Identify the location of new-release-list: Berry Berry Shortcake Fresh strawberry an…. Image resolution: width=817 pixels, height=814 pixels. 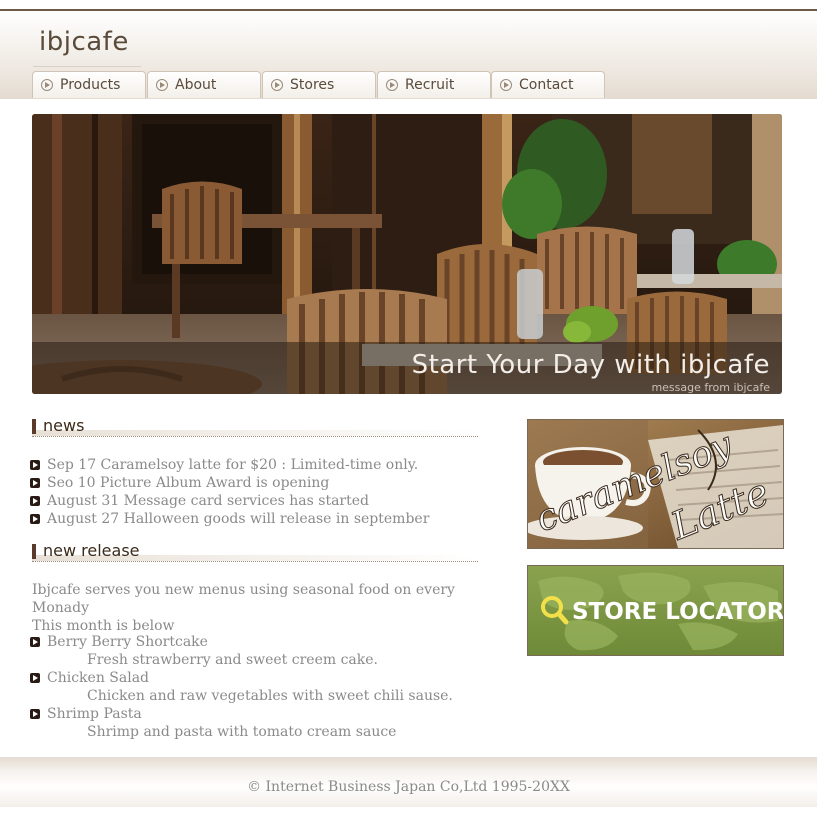
(241, 687).